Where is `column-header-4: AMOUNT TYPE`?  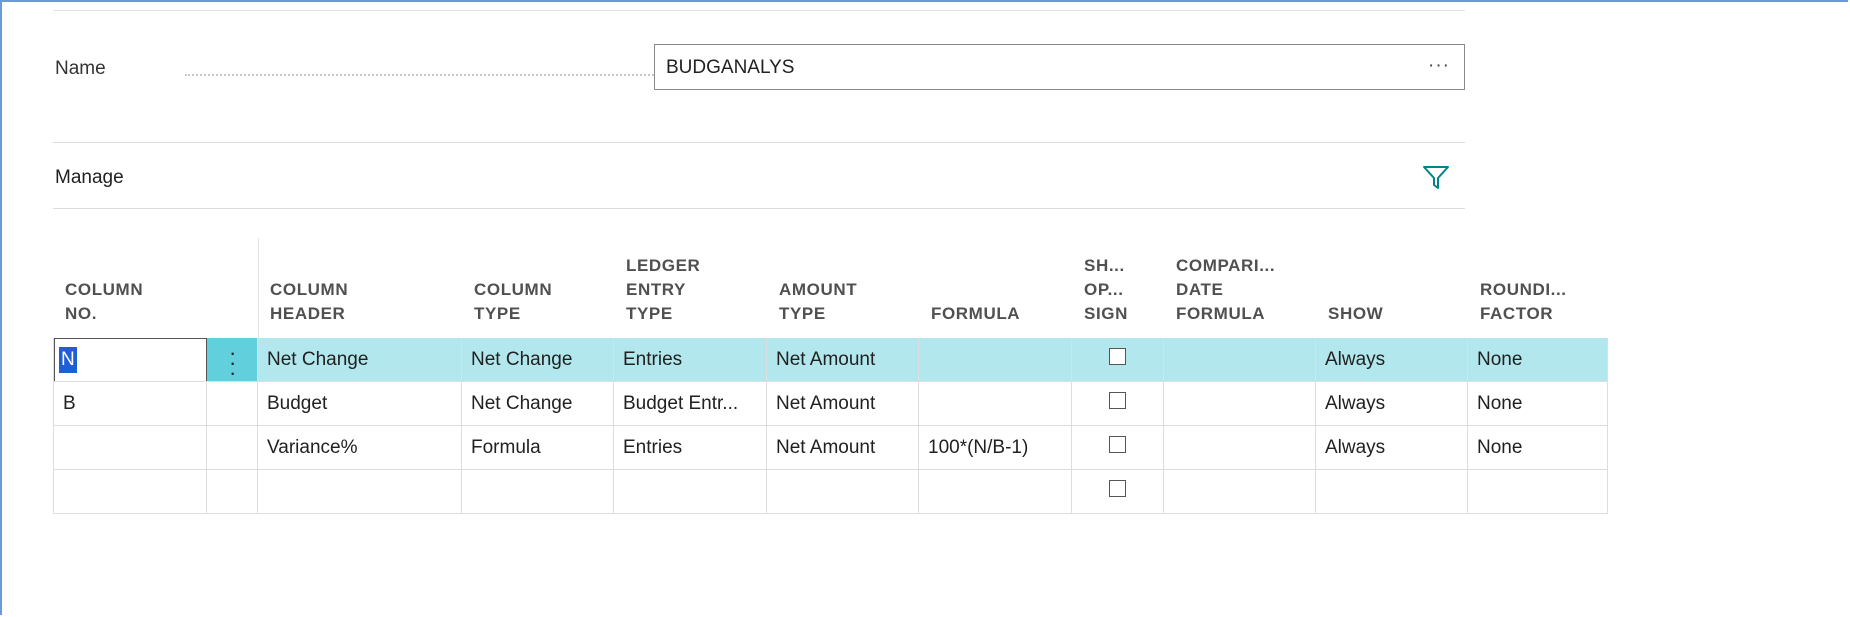 column-header-4: AMOUNT TYPE is located at coordinates (843, 288).